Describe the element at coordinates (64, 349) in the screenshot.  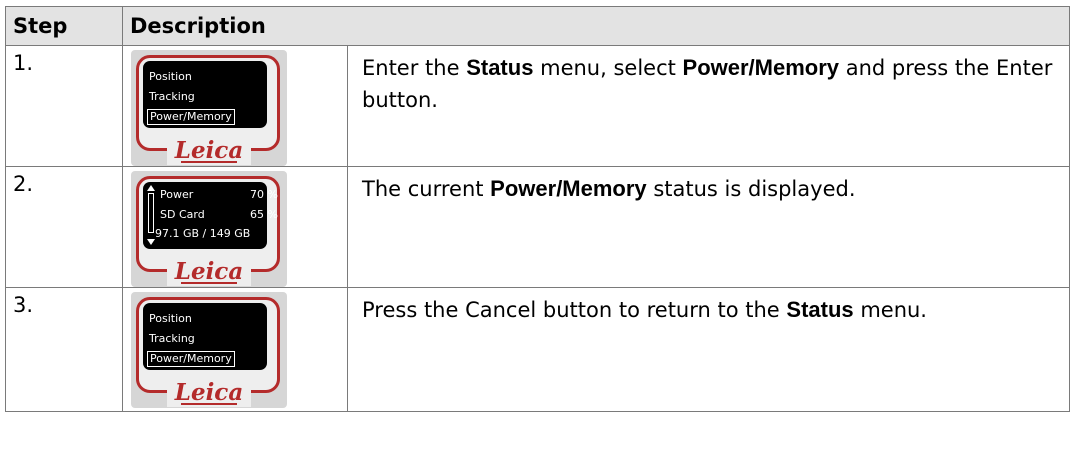
I see `step-number: 3.` at that location.